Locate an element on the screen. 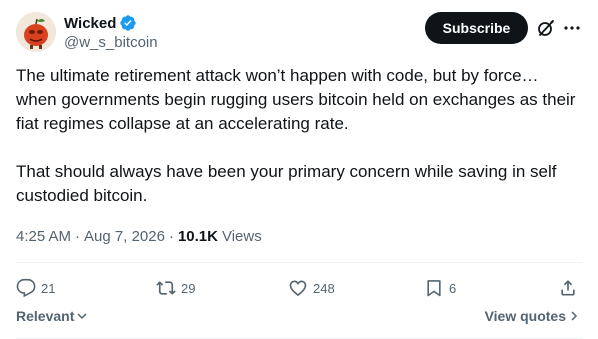 The image size is (598, 339). verified-badge-icon is located at coordinates (128, 23).